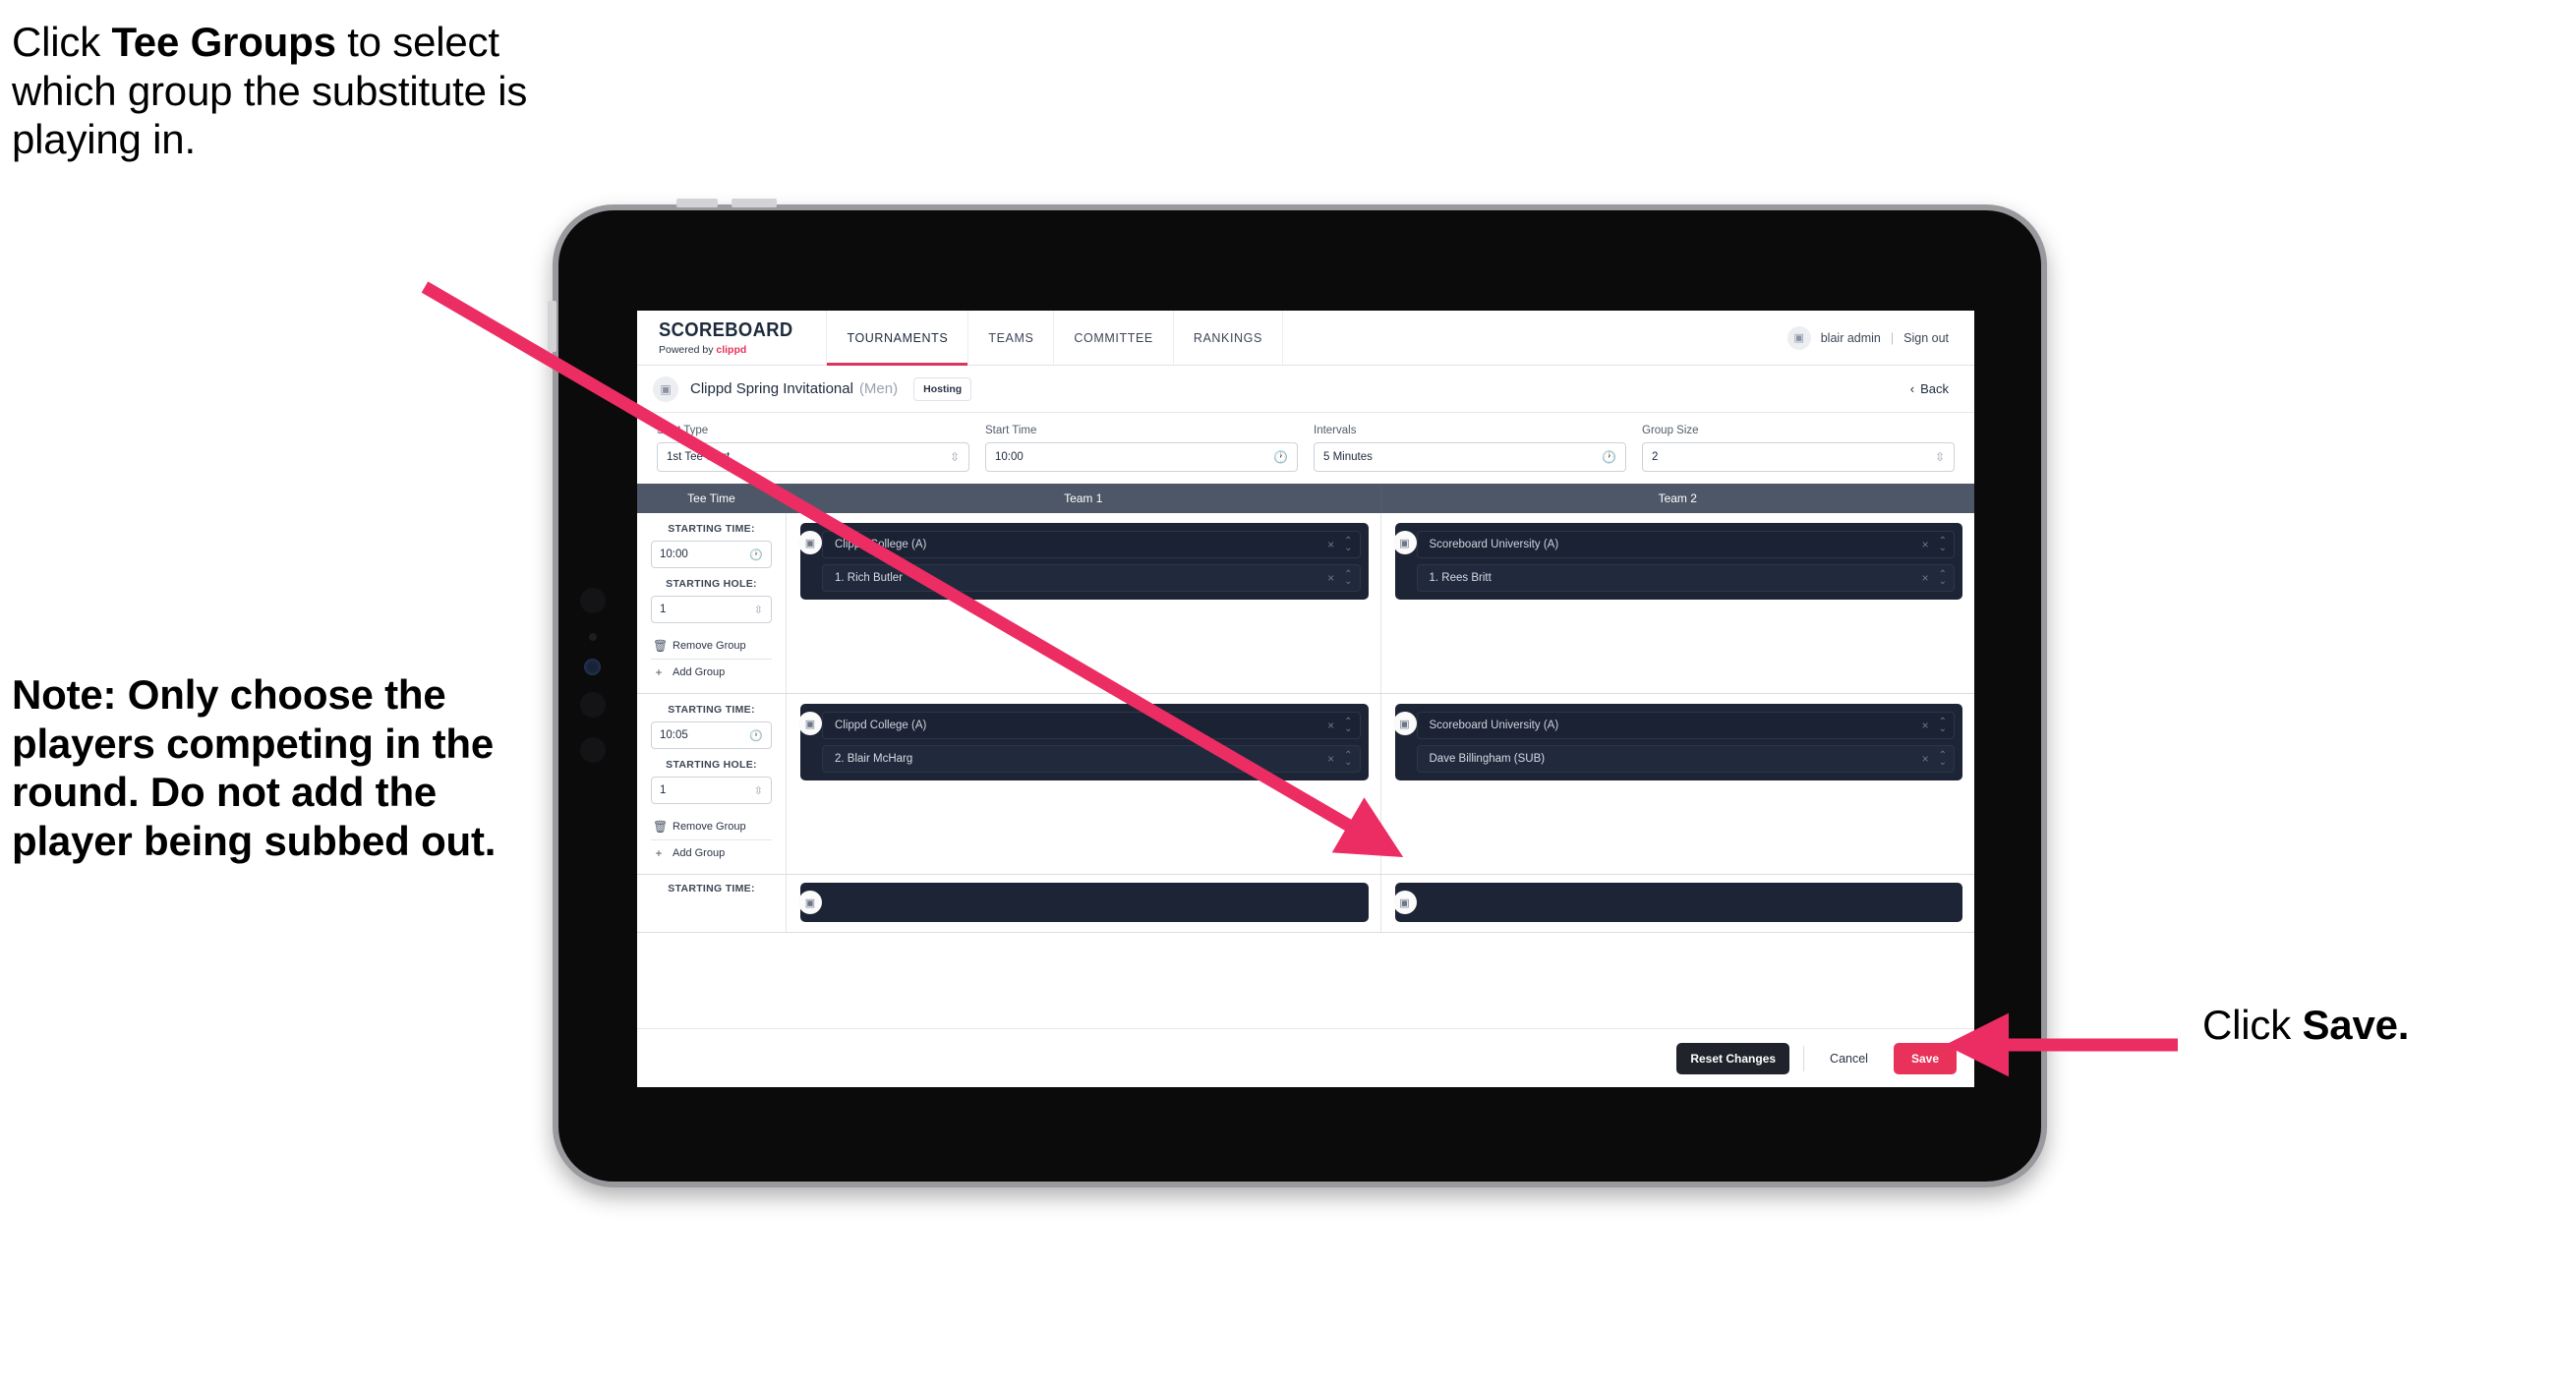 This screenshot has height=1385, width=2576. What do you see at coordinates (1470, 457) in the screenshot?
I see `intervals-select: 5 Minutes 🕐` at bounding box center [1470, 457].